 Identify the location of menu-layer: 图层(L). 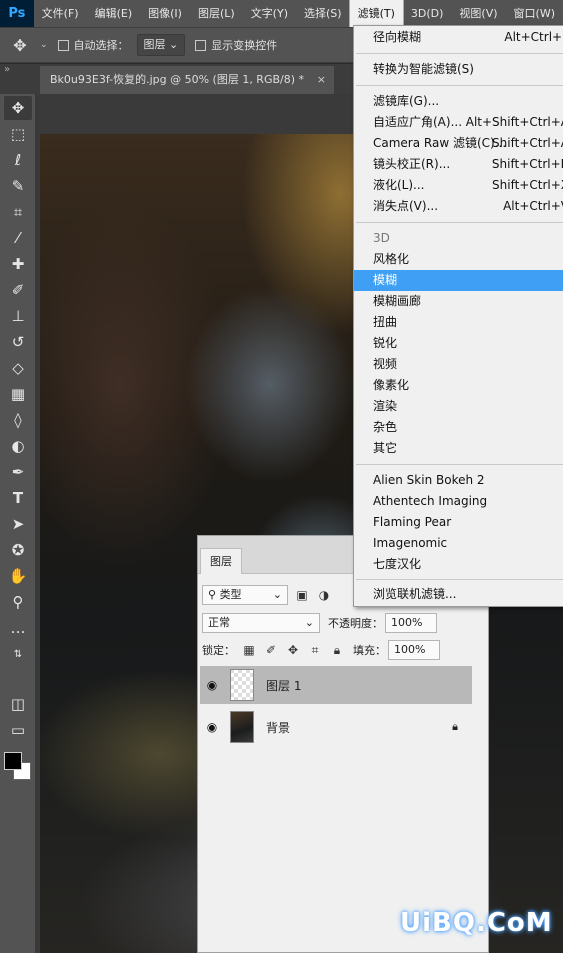
(216, 13).